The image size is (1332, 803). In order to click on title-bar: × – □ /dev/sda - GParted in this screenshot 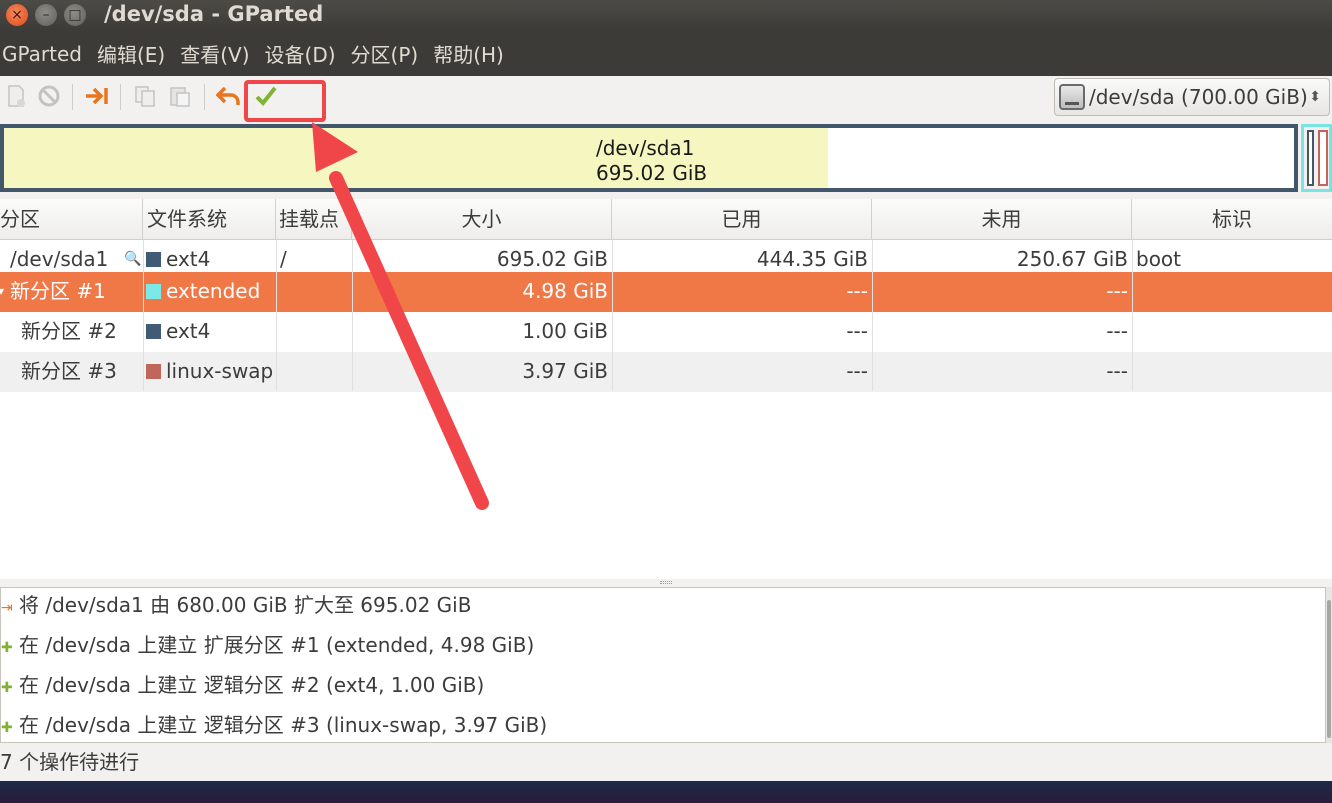, I will do `click(666, 15)`.